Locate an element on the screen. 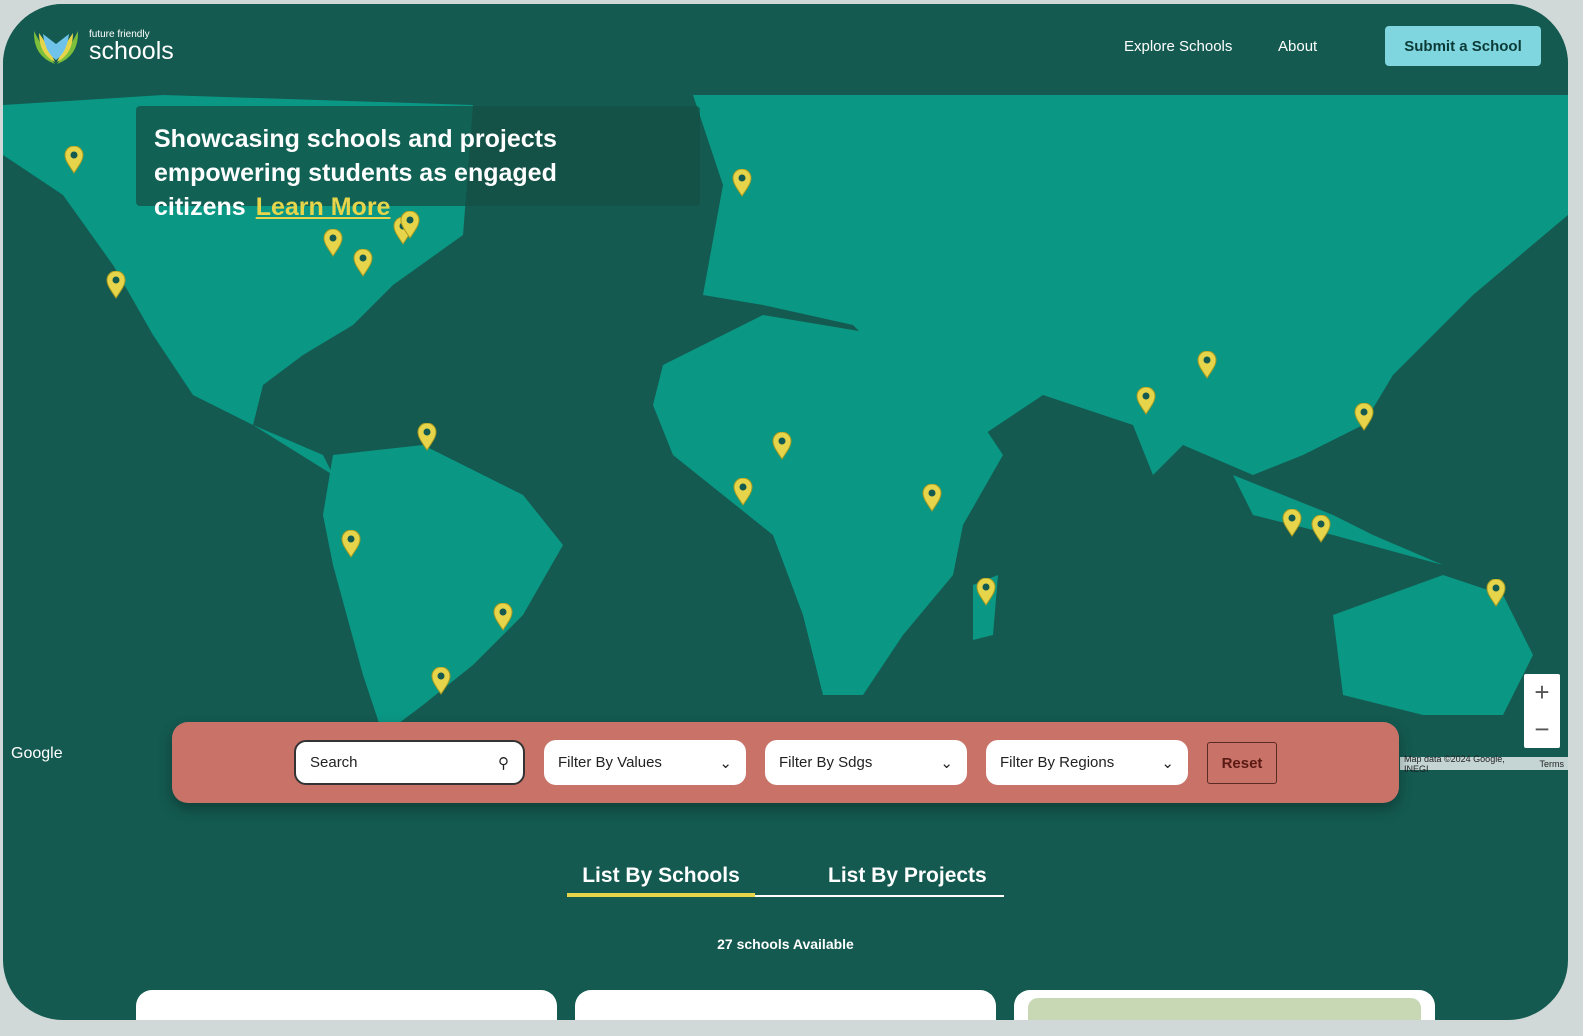  list-tabs: List By Schools List By Projects is located at coordinates (785, 880).